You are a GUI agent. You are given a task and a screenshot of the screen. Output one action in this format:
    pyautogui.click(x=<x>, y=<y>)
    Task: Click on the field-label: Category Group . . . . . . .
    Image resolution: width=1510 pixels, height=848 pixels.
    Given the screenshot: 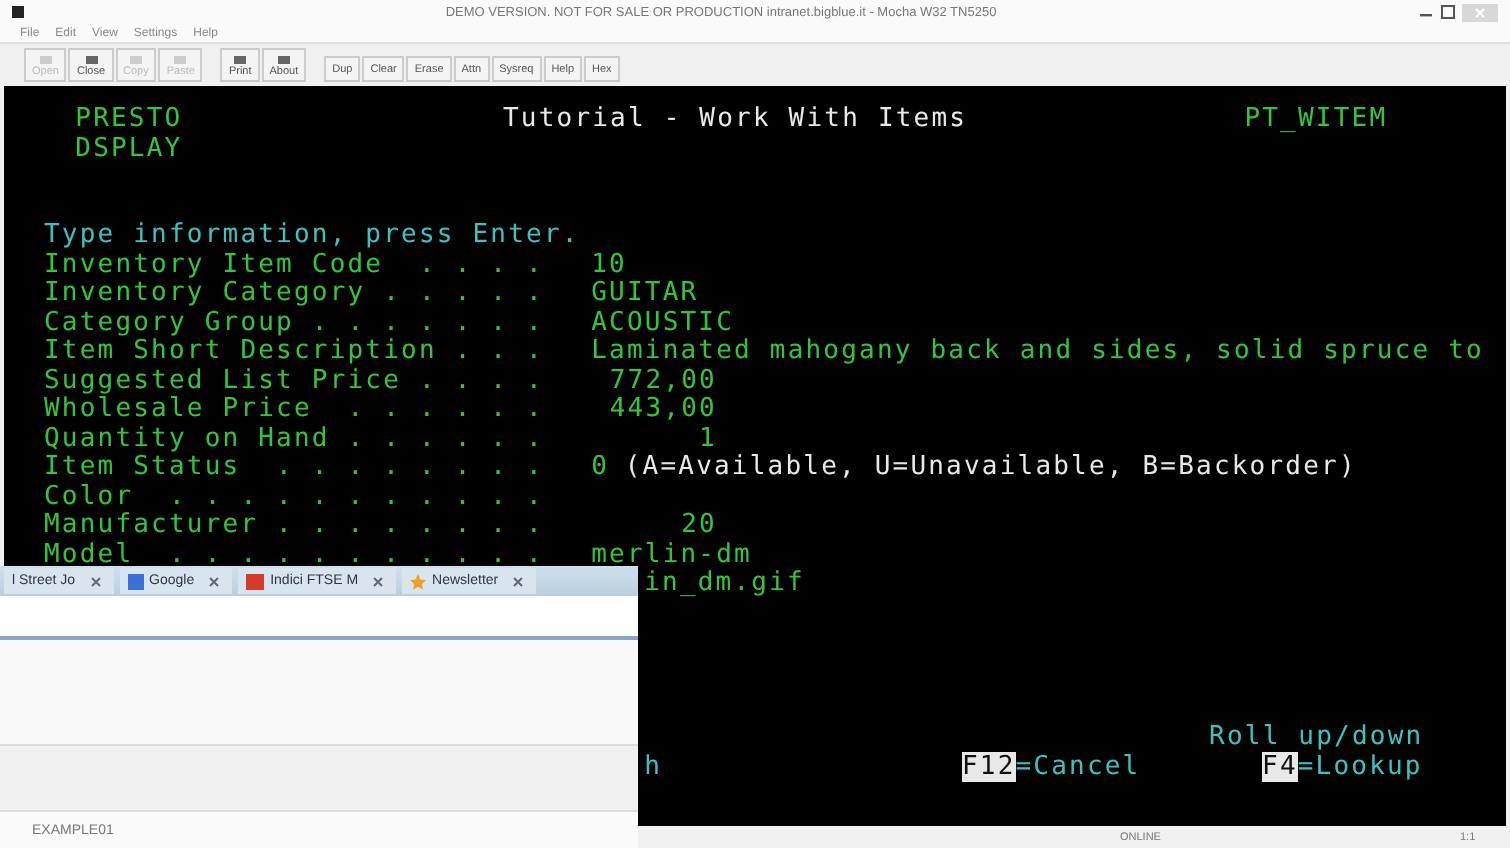 What is the action you would take?
    pyautogui.click(x=295, y=323)
    